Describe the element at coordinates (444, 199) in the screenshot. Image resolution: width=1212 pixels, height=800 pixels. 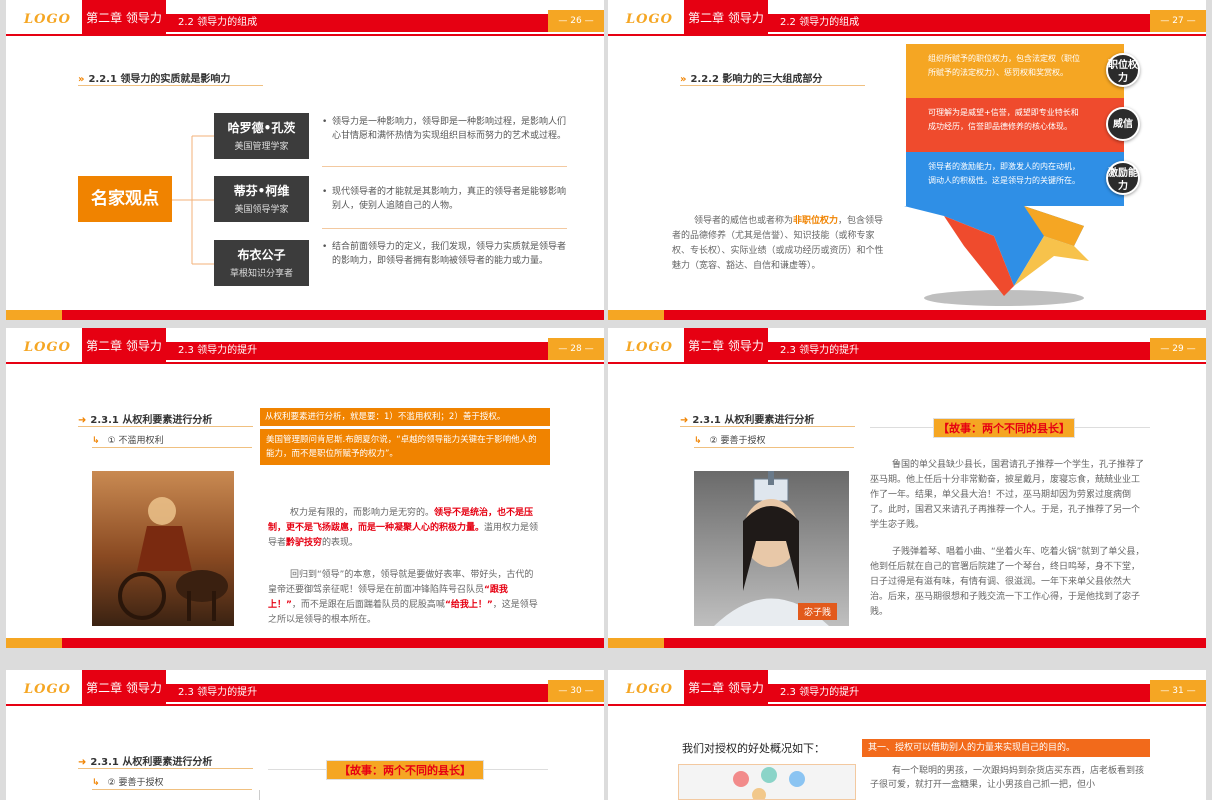
I see `quote-bullet: 现代领导者的才能就是其影响力，真正的领导者是能够影响别人，使别人追随自己的人物。` at that location.